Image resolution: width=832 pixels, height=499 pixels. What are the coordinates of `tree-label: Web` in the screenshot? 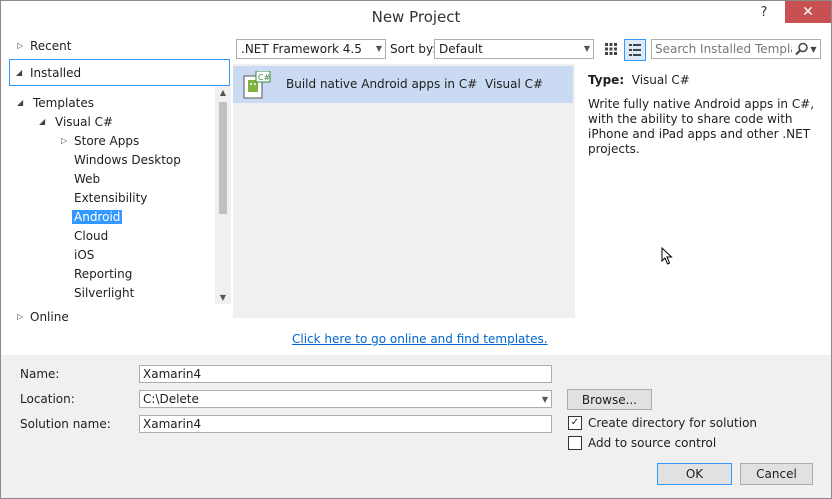 It's located at (87, 178).